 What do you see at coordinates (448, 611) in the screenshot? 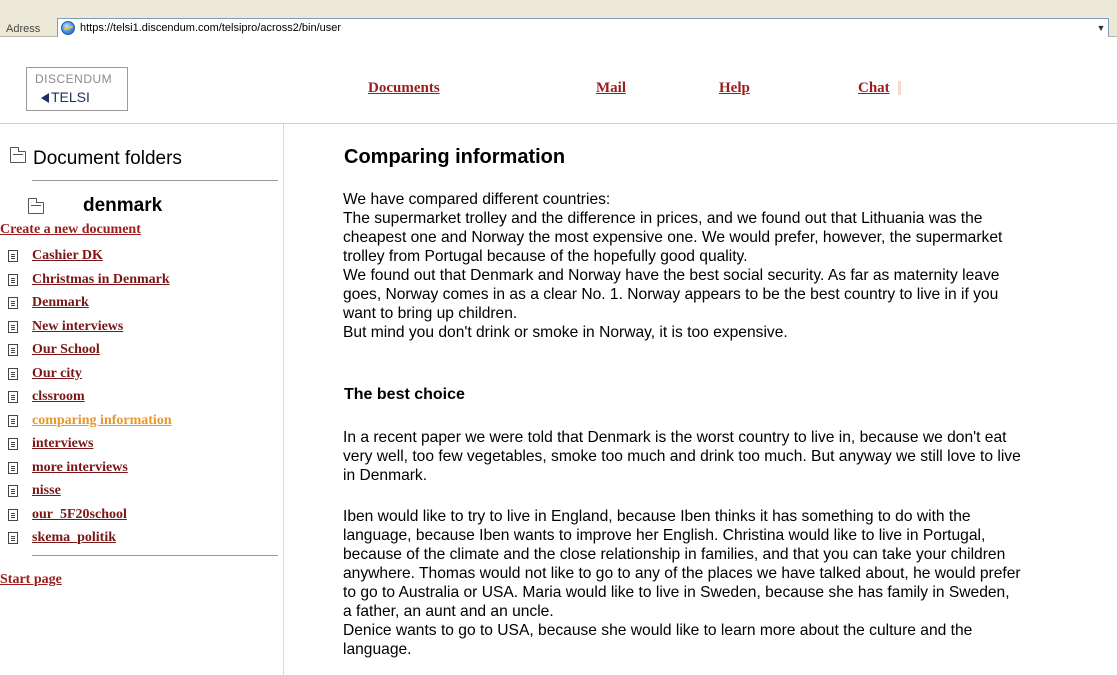
I see `paragraph-three-line: a father, an aunt and an uncle.` at bounding box center [448, 611].